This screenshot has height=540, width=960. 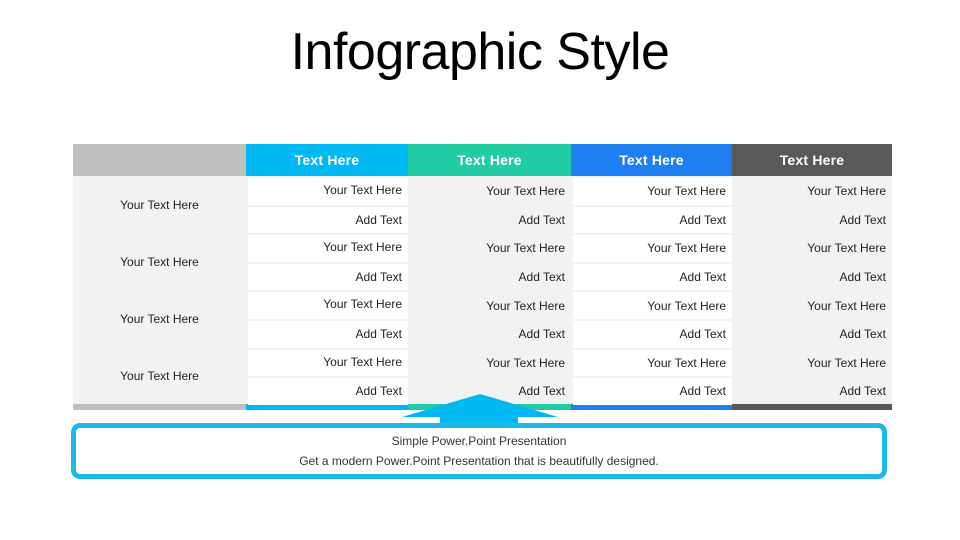 I want to click on up-arrow-shape, so click(x=480, y=409).